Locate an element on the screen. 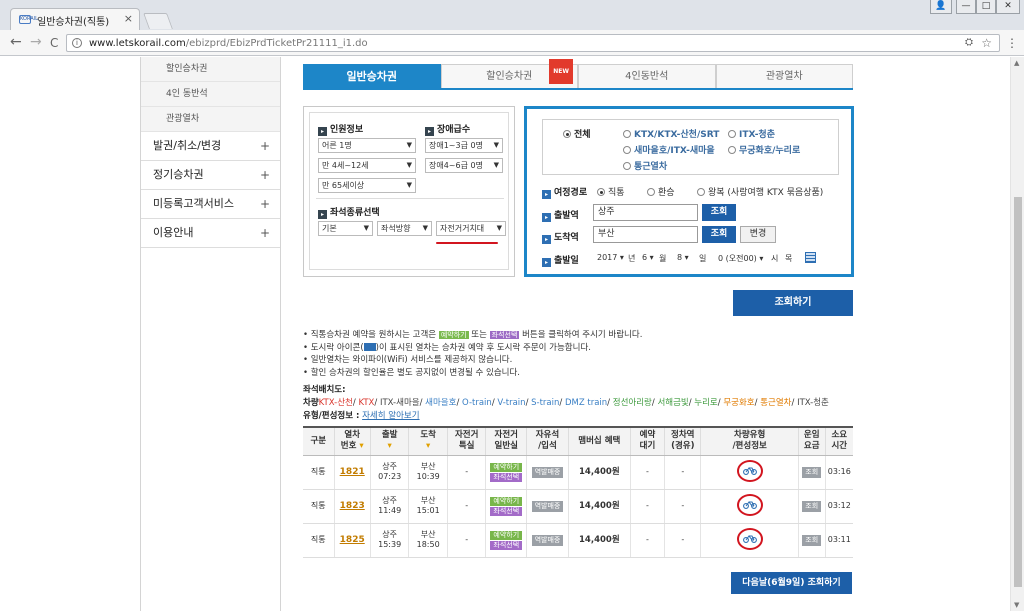  tab-general-ticket: 일반승차권 is located at coordinates (372, 76).